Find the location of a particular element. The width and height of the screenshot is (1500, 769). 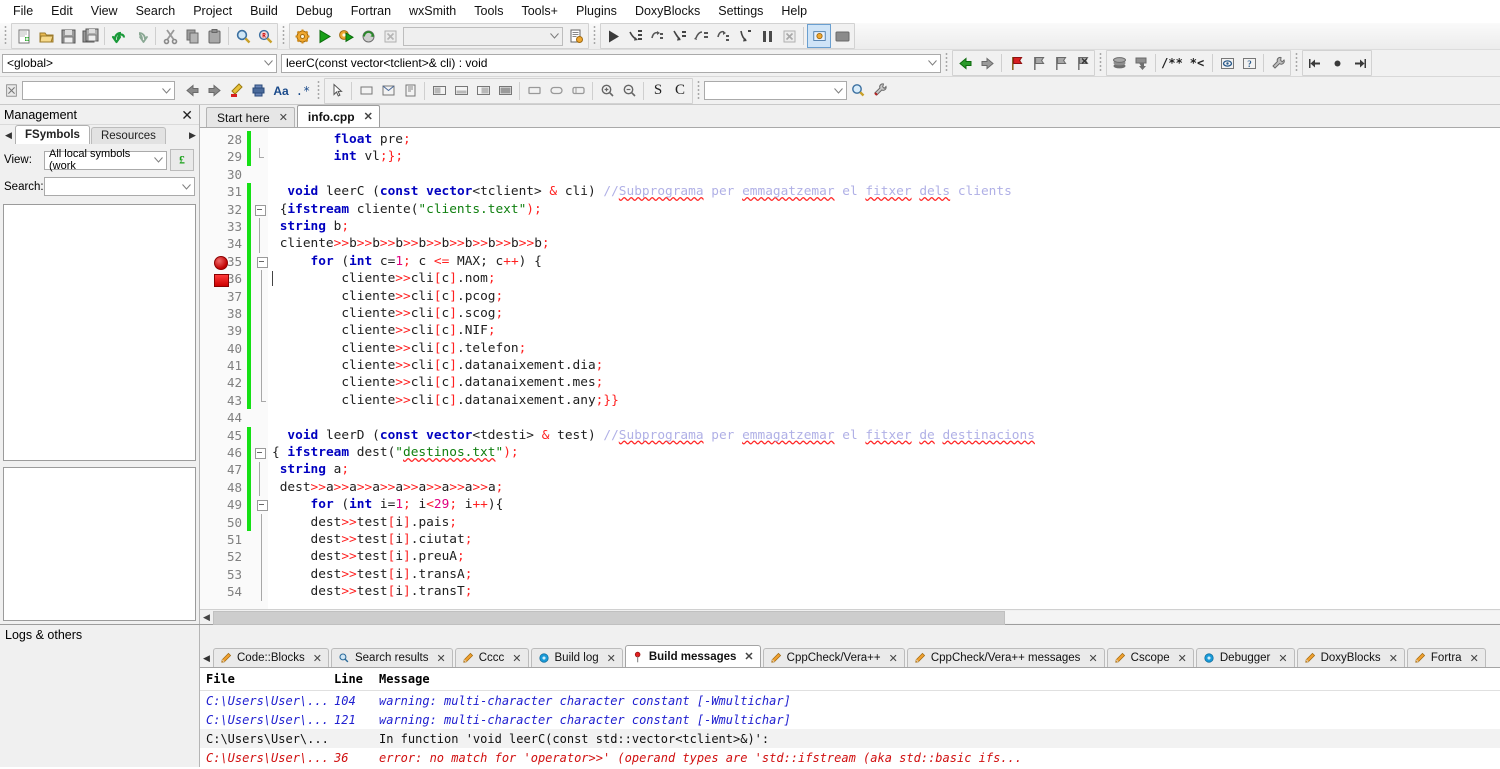

fold-margin is located at coordinates (261, 368).